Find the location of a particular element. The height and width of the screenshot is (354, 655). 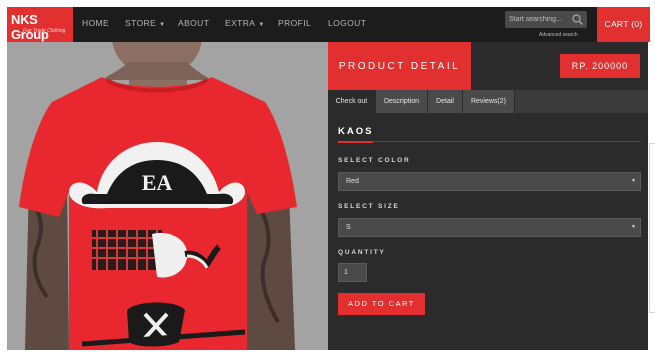

detail-tabs: Check out Description Detail Reviews(2) is located at coordinates (488, 101).